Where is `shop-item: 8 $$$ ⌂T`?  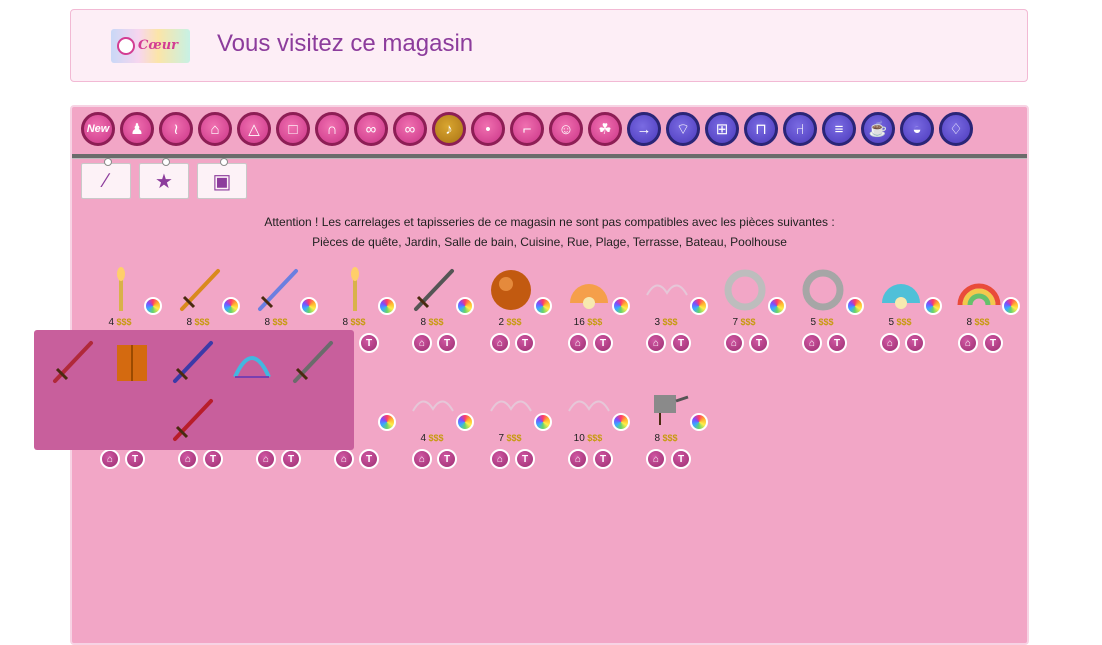 shop-item: 8 $$$ ⌂T is located at coordinates (985, 310).